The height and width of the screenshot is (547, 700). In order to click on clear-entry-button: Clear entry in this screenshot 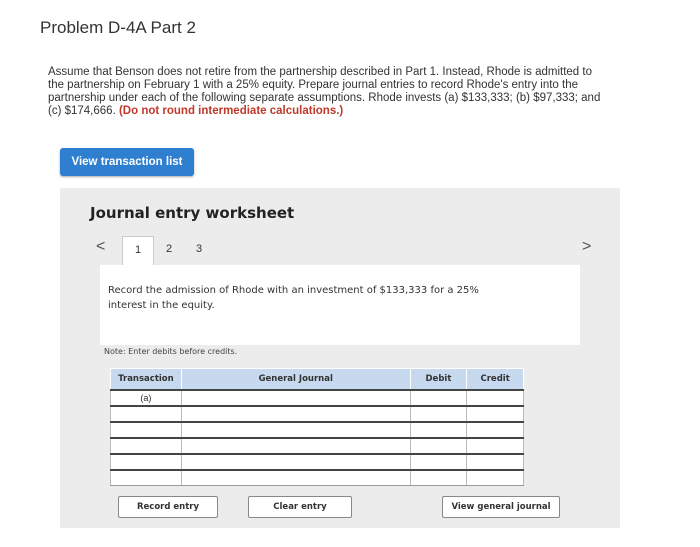, I will do `click(300, 507)`.